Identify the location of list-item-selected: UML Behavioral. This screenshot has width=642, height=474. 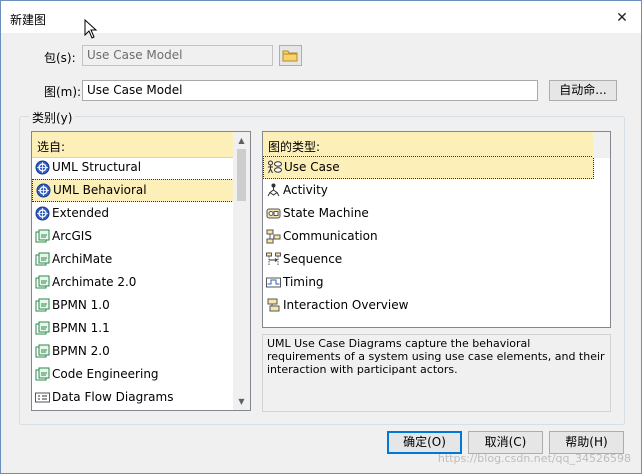
(133, 190).